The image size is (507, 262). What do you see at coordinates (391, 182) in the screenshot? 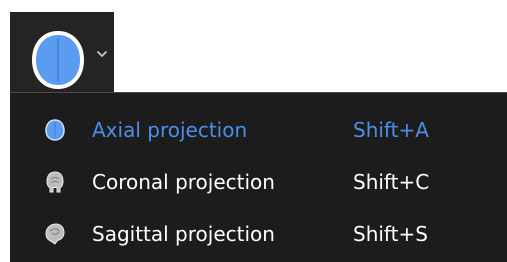
I see `menu-item-shortcut: Shift+C` at bounding box center [391, 182].